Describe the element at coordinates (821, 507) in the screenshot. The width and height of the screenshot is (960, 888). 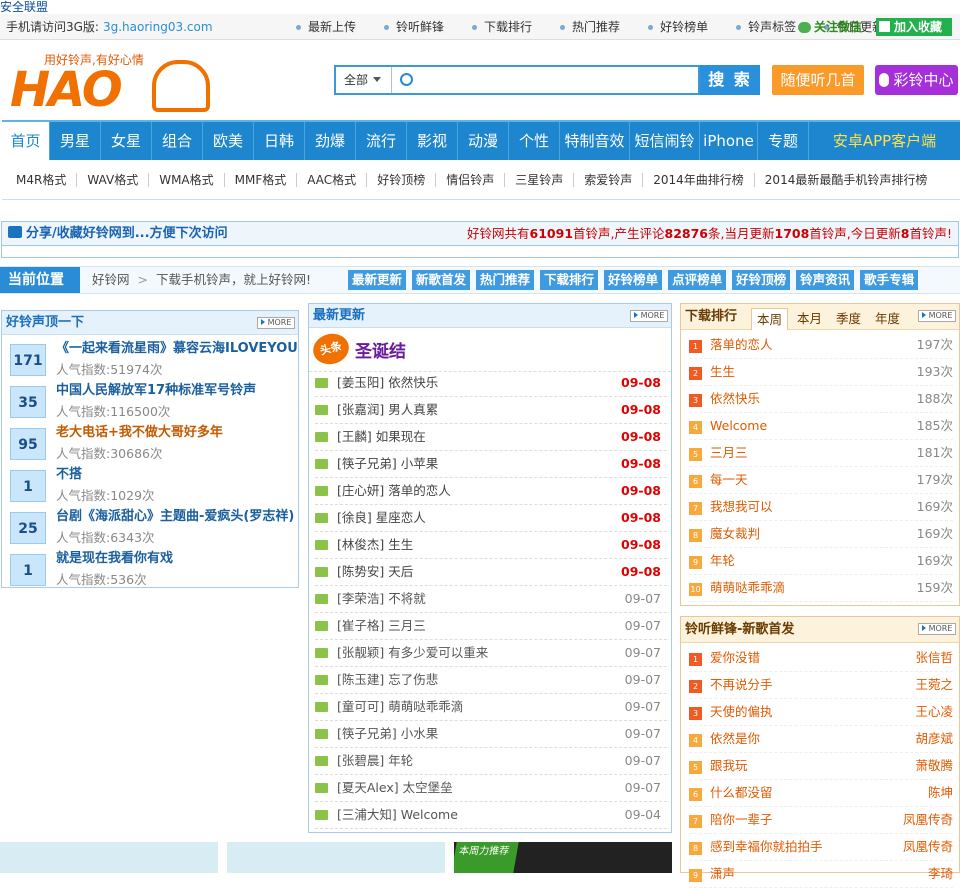
I see `rank-row: 7 我想我可以 169次` at that location.